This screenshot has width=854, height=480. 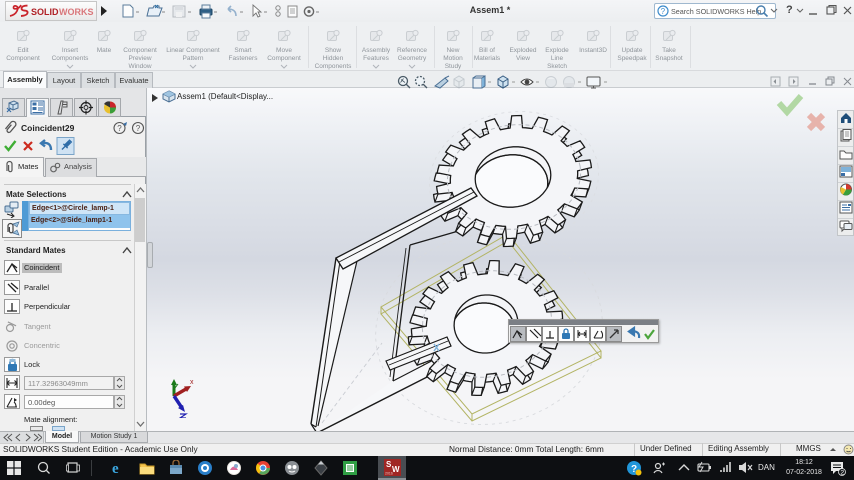 What do you see at coordinates (843, 473) in the screenshot?
I see `svg-text: 2` at bounding box center [843, 473].